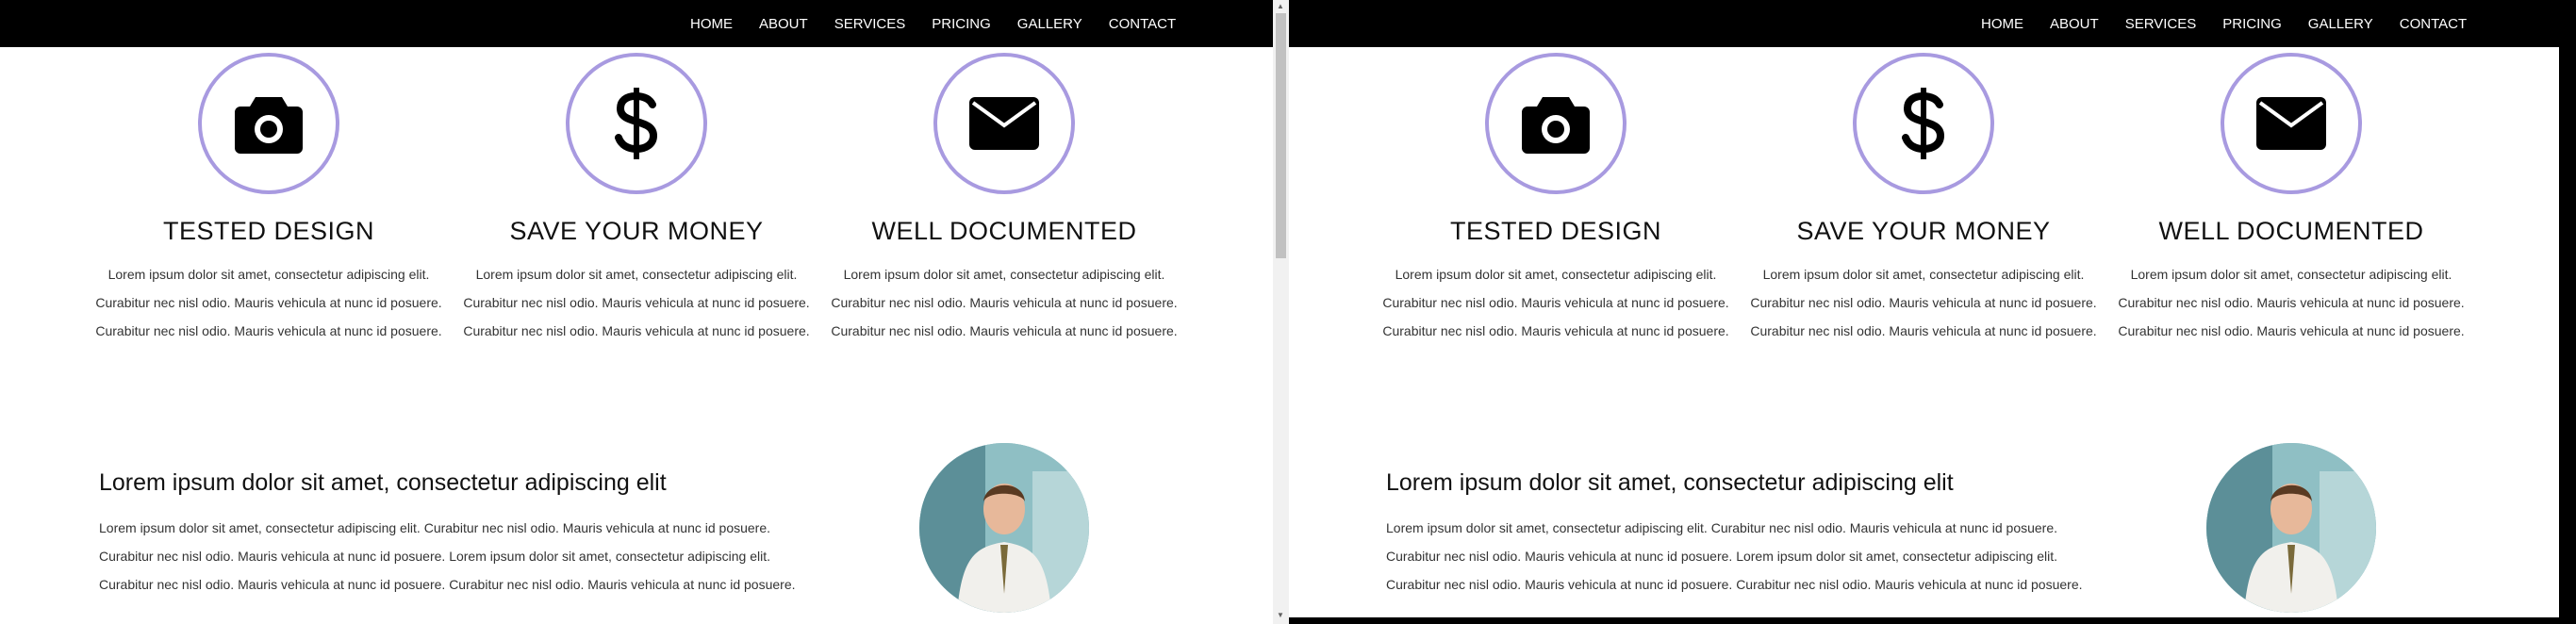  I want to click on scroll-down-arrow-icon: ▼, so click(1280, 615).